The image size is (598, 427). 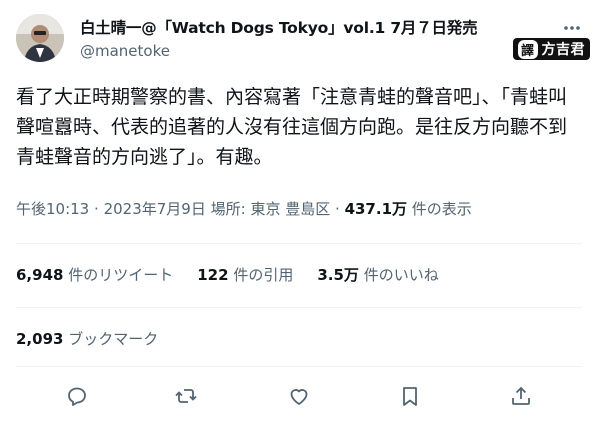 I want to click on user-name-row: 白土晴一@「Watch Dogs Tokyo」vol.1 7月７日発売, so click(x=310, y=27).